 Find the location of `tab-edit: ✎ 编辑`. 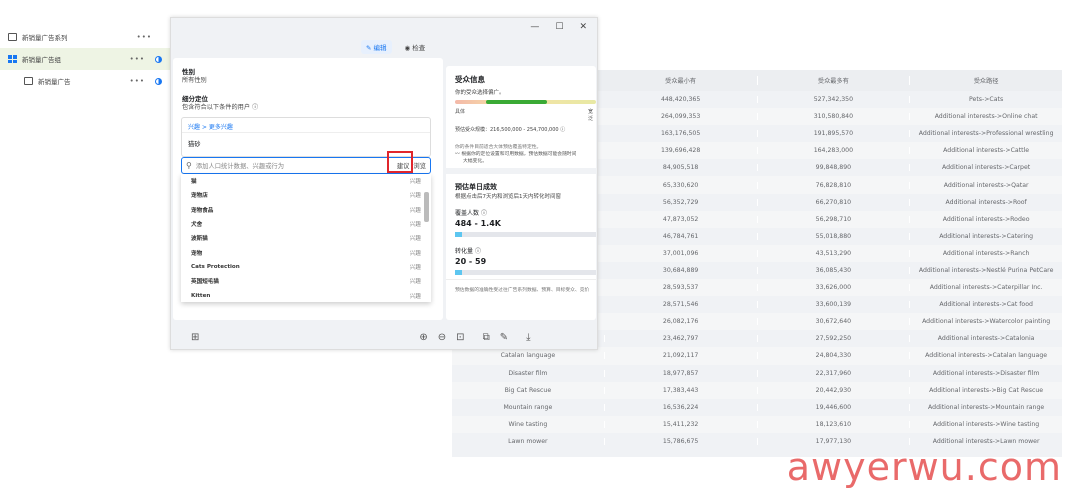

tab-edit: ✎ 编辑 is located at coordinates (376, 47).